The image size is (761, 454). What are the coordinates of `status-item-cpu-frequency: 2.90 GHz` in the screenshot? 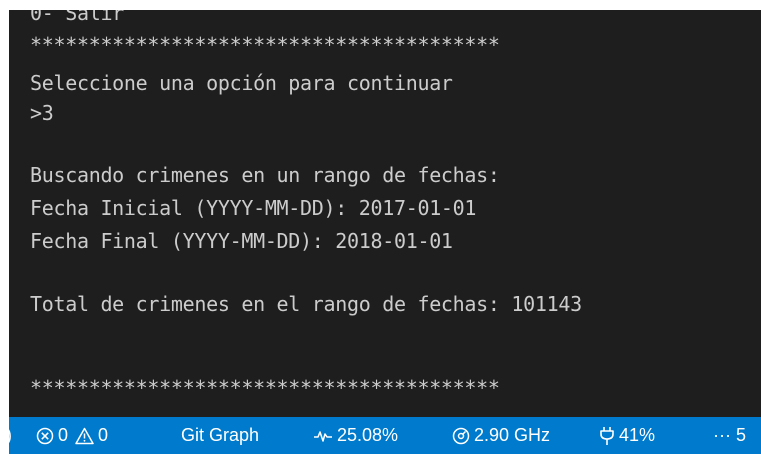 It's located at (501, 435).